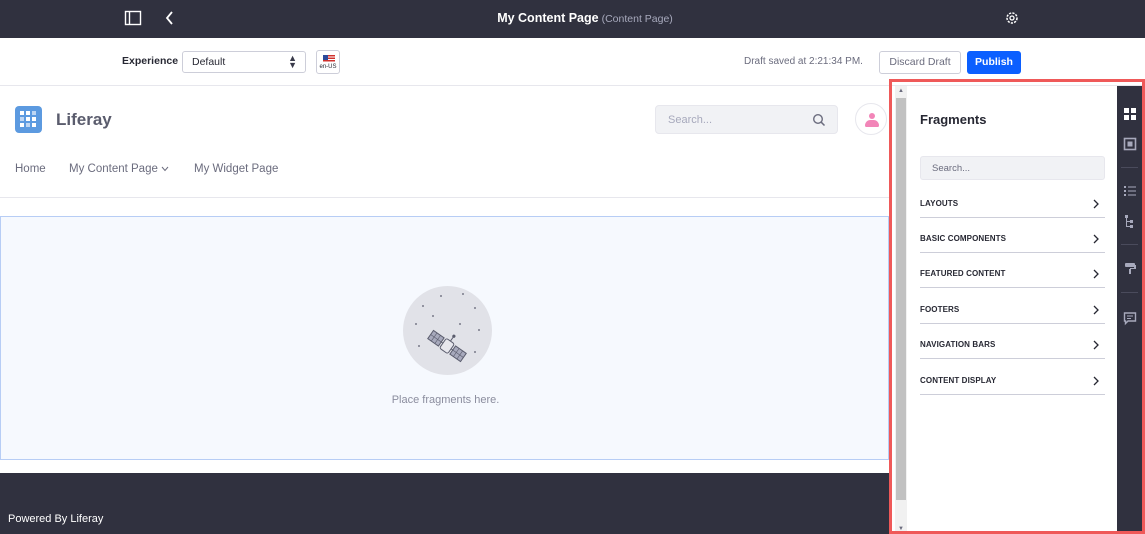  I want to click on nav-item-my-content-page: My Content Page, so click(119, 169).